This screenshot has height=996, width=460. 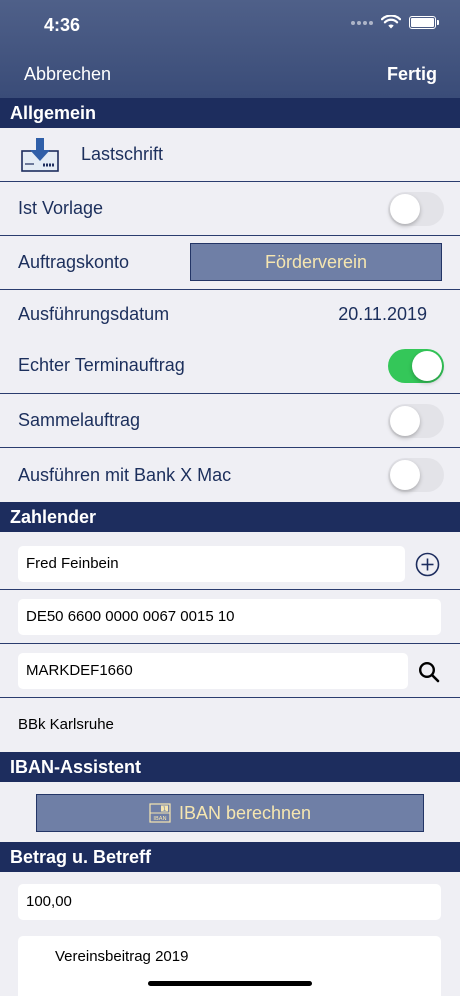 I want to click on amount-field: 100,00, so click(x=229, y=902).